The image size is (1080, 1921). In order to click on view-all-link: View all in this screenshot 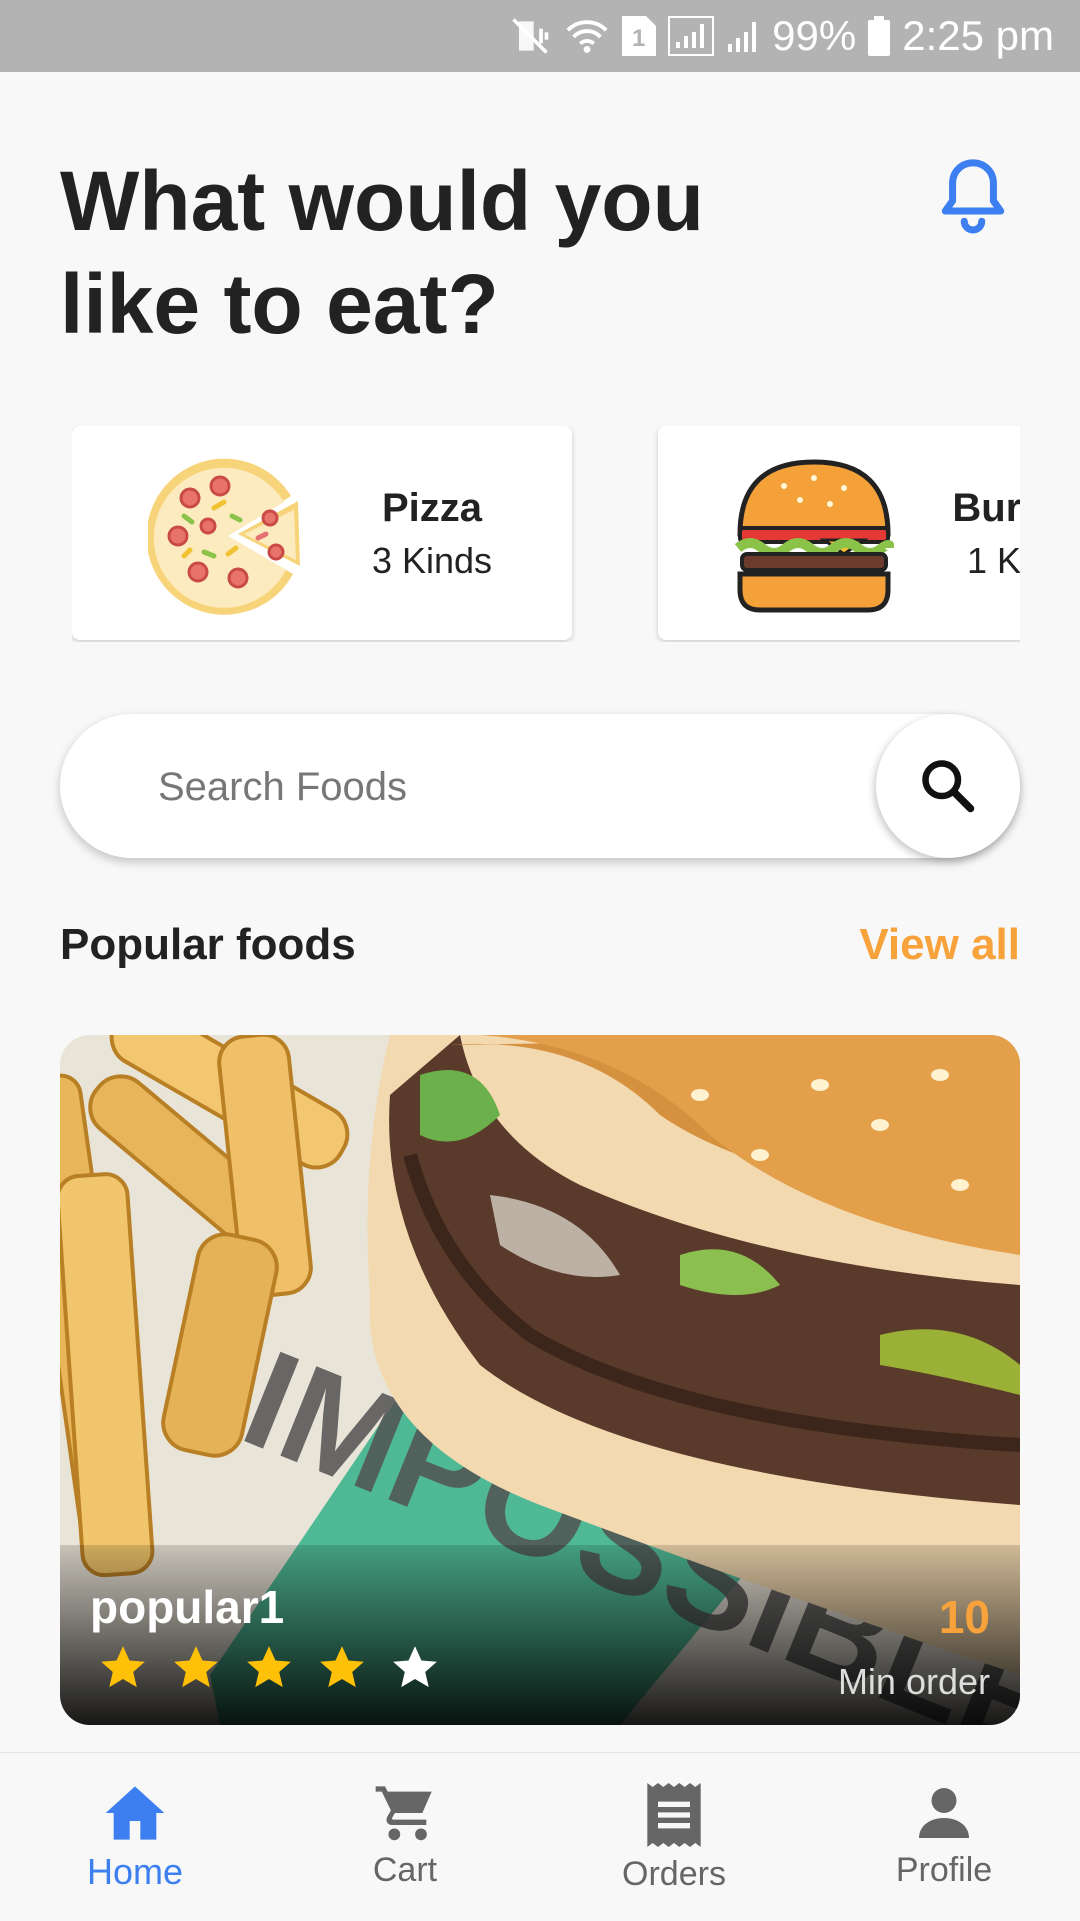, I will do `click(939, 945)`.